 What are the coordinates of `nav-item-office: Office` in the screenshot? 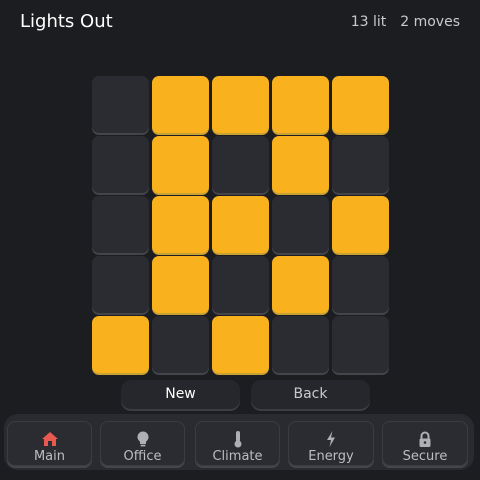 It's located at (142, 443).